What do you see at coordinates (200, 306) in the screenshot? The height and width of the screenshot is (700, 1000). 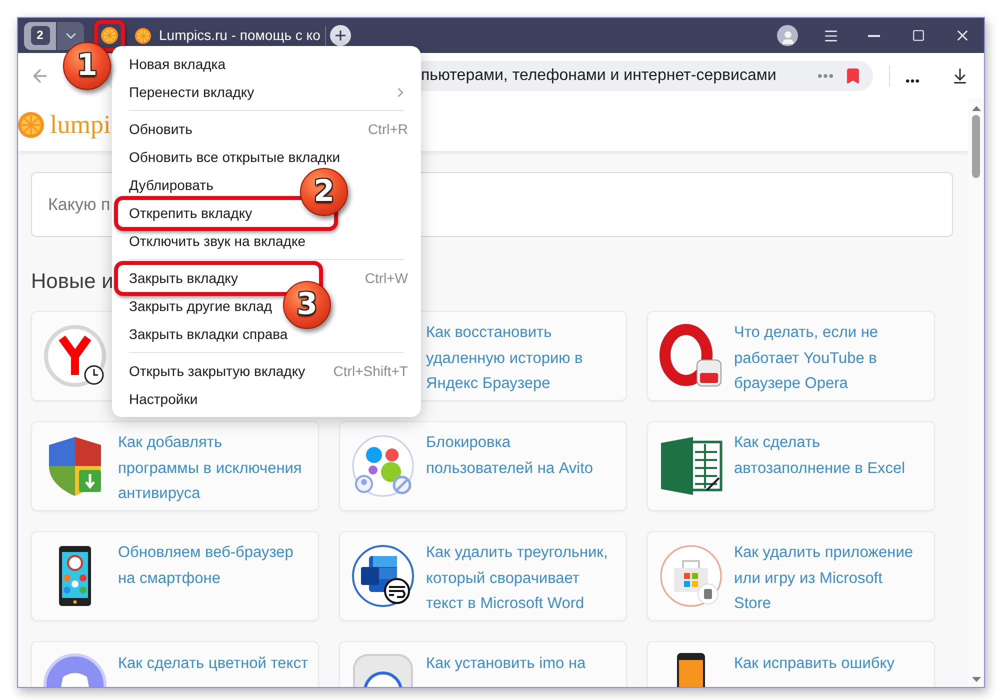 I see `menu-item: Закрыть другие вклад` at bounding box center [200, 306].